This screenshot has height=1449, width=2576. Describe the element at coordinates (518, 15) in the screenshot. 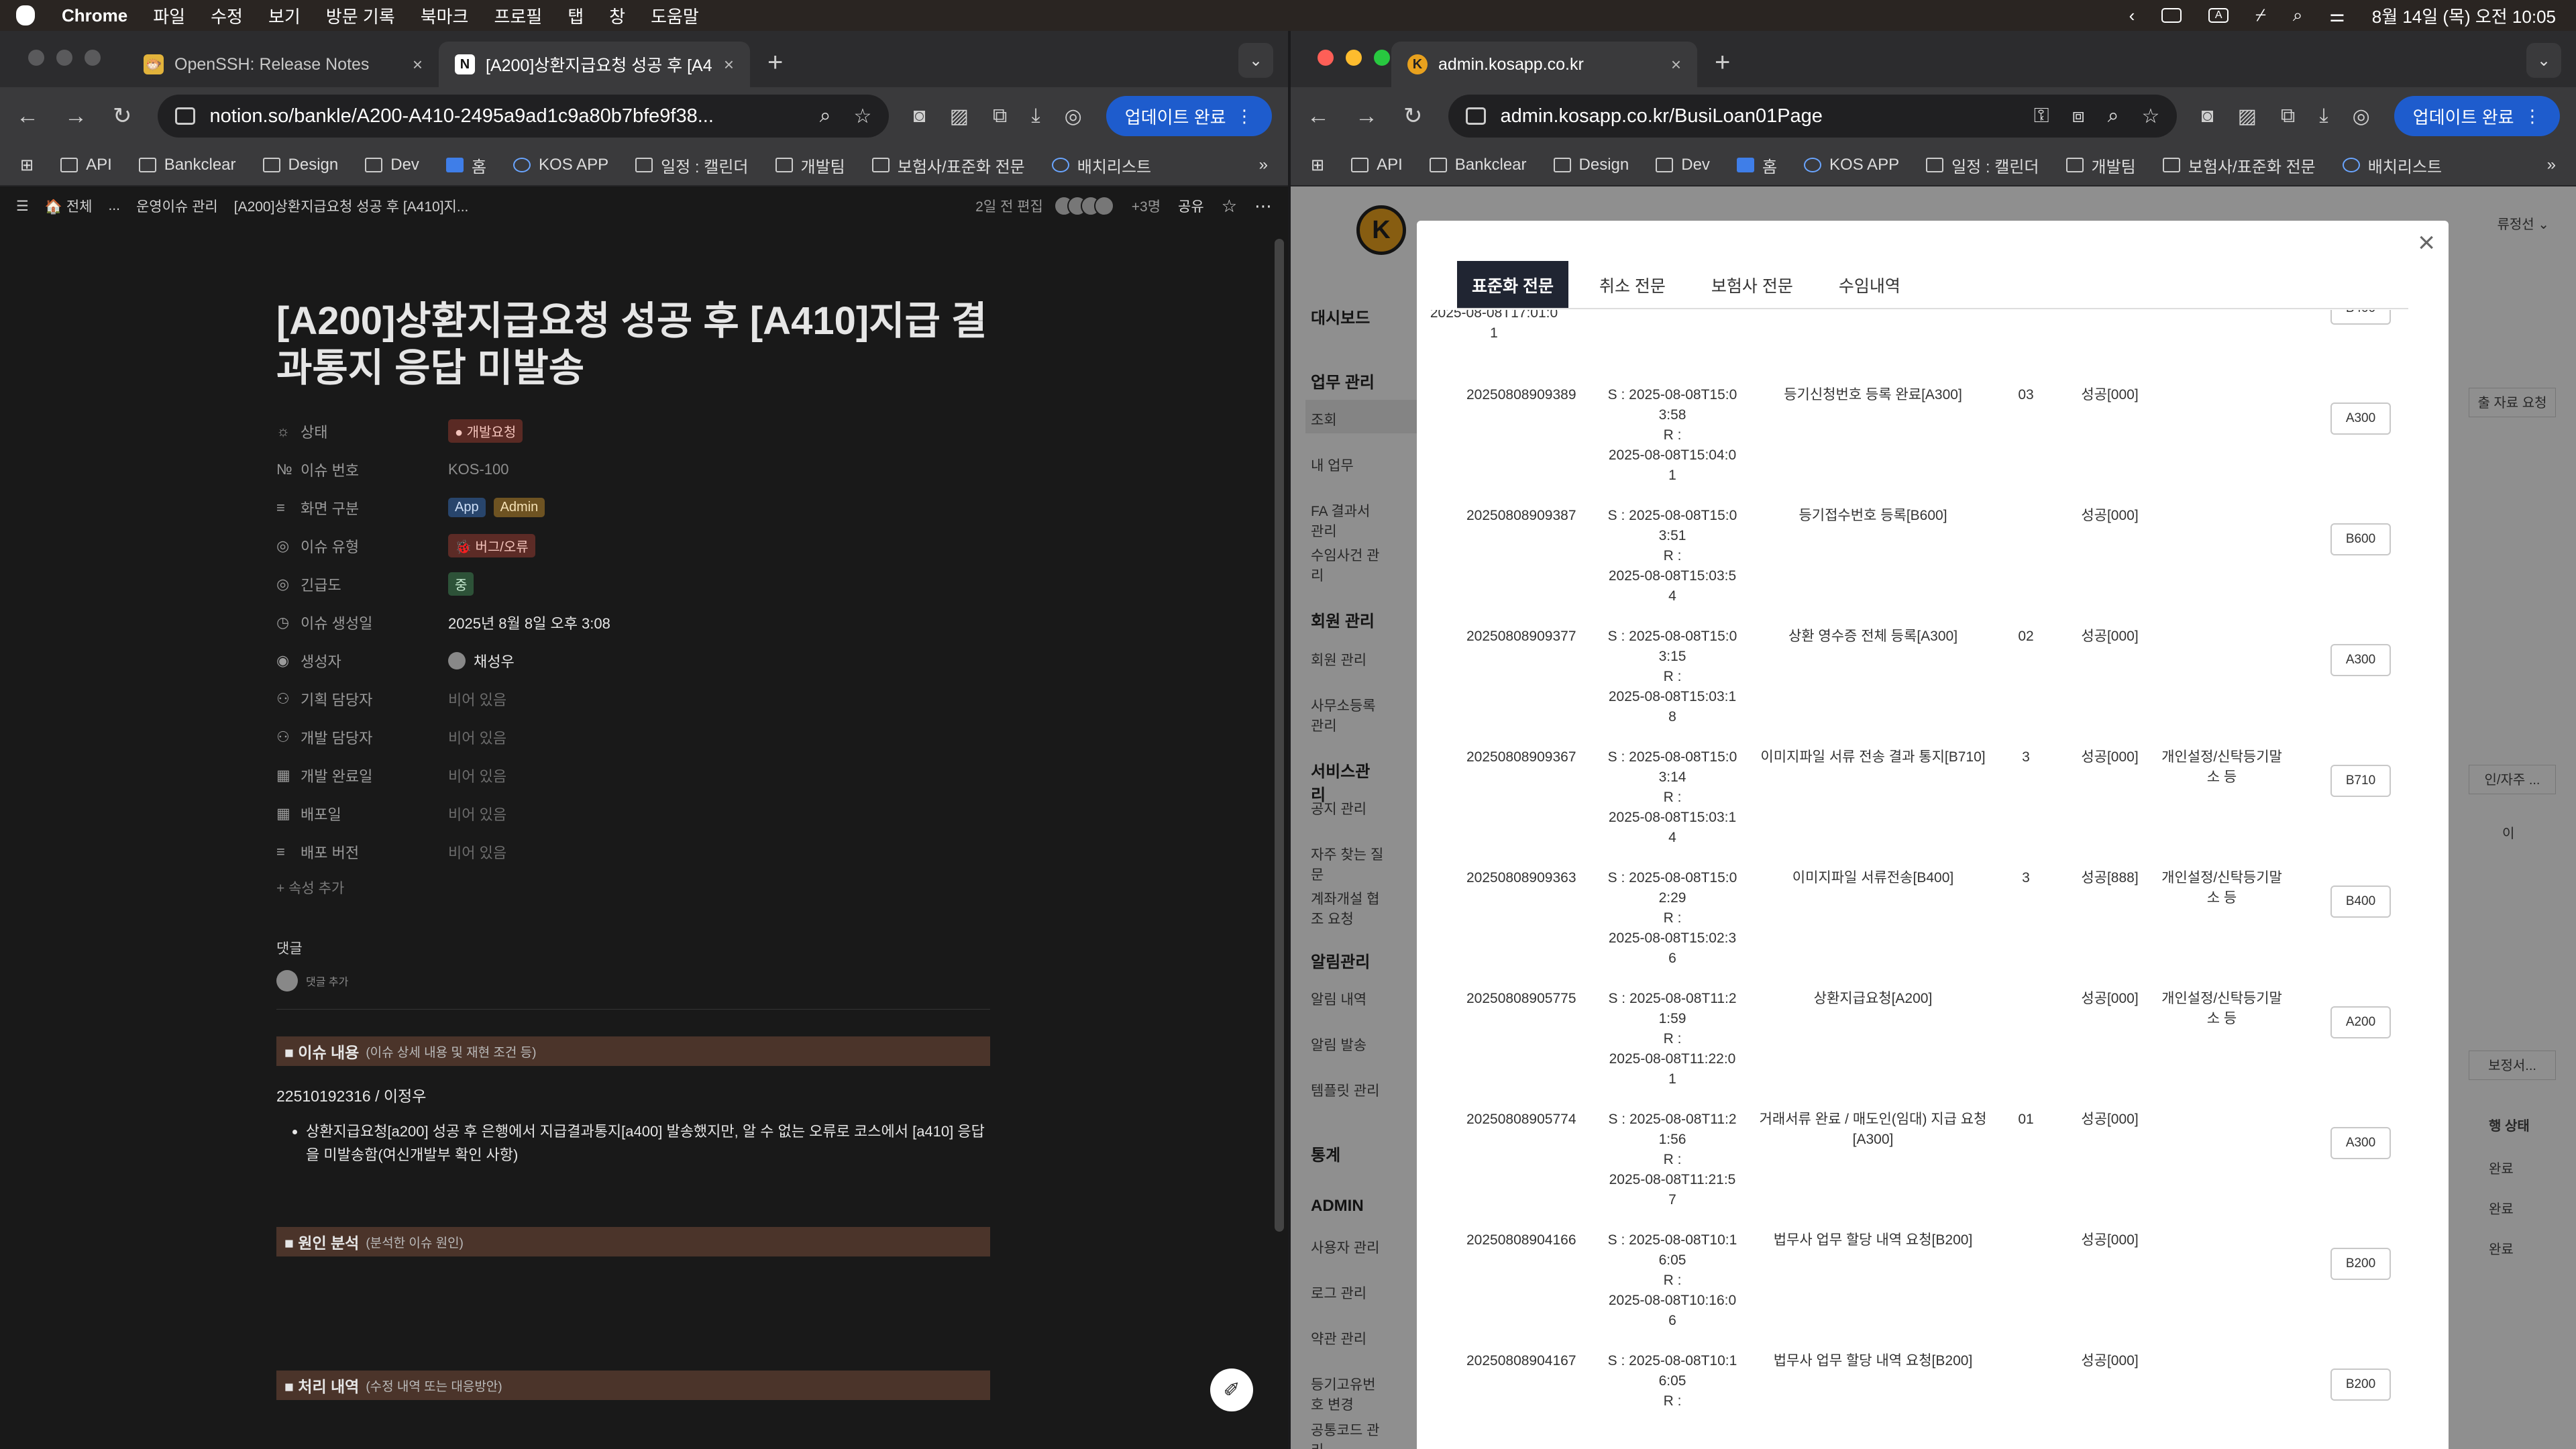

I see `menu-item: 프로필` at that location.